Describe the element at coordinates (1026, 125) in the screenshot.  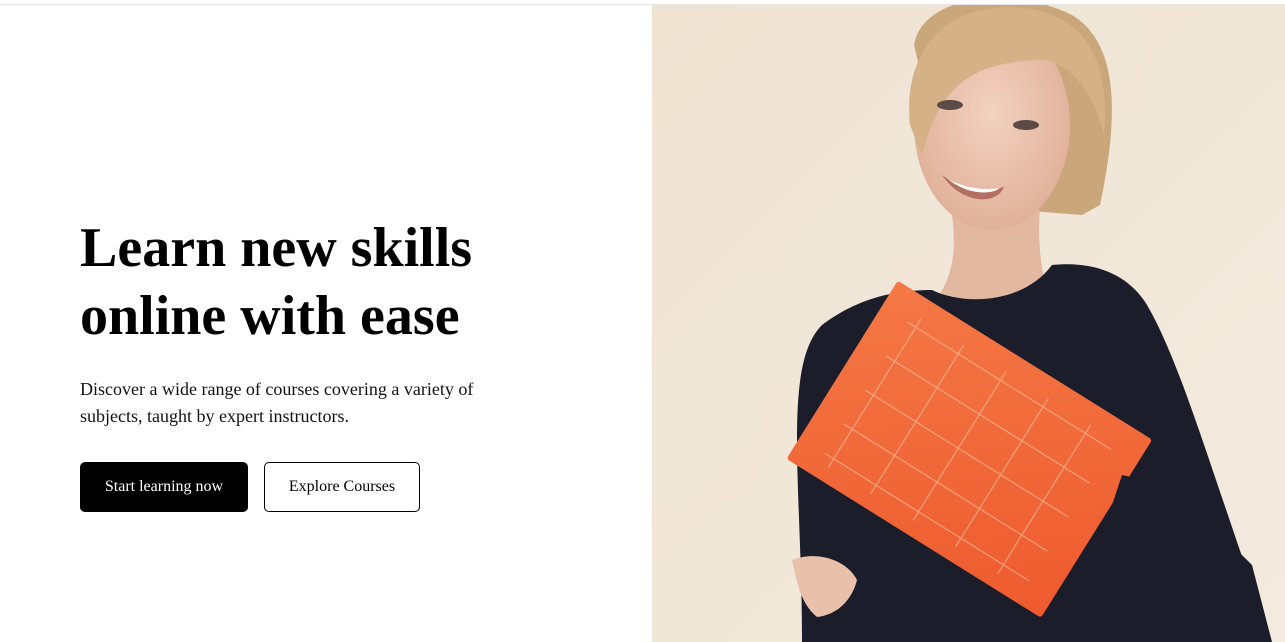
I see `right-eye` at that location.